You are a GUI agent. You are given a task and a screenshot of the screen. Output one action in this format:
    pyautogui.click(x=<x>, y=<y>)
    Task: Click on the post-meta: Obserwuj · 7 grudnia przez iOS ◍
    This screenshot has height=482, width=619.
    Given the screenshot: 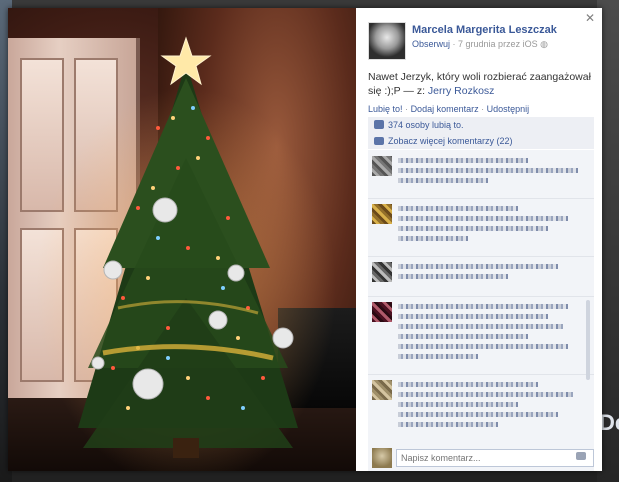 What is the action you would take?
    pyautogui.click(x=480, y=44)
    